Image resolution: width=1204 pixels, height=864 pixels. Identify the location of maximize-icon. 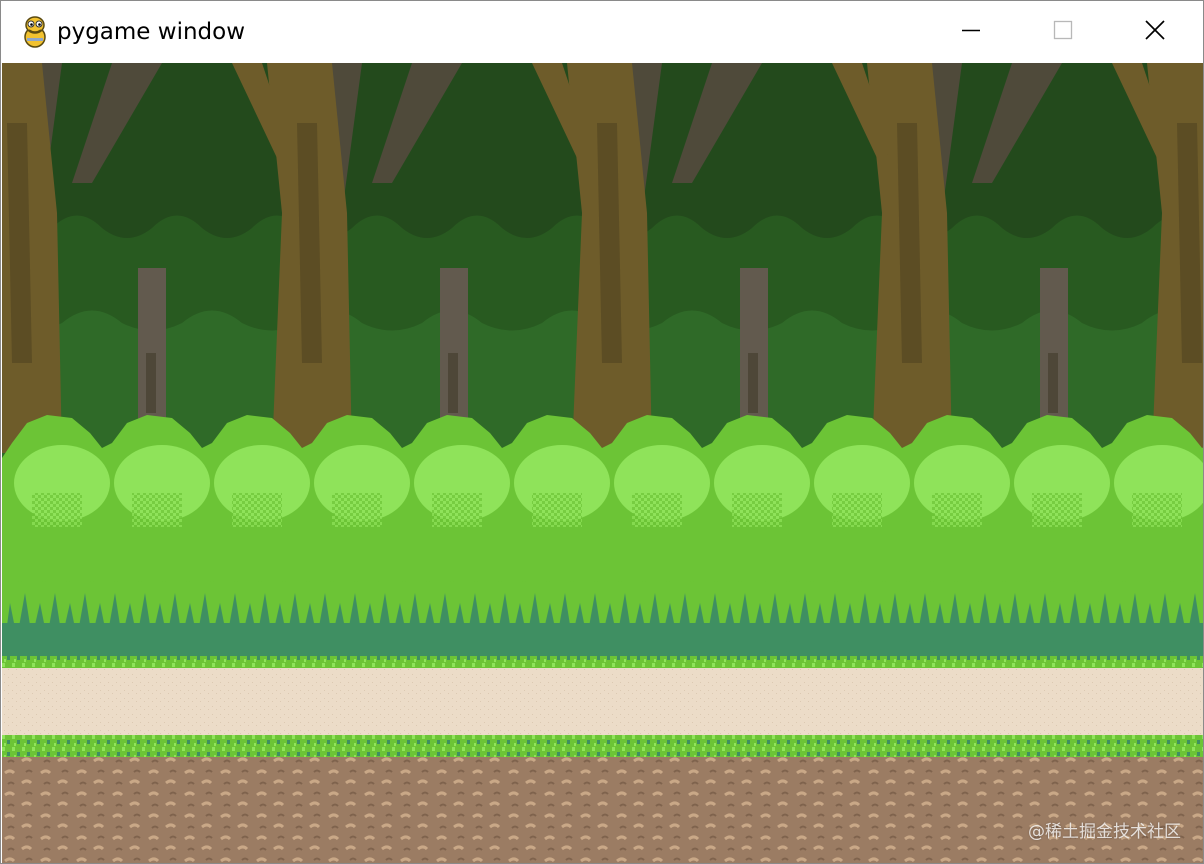
(1063, 32).